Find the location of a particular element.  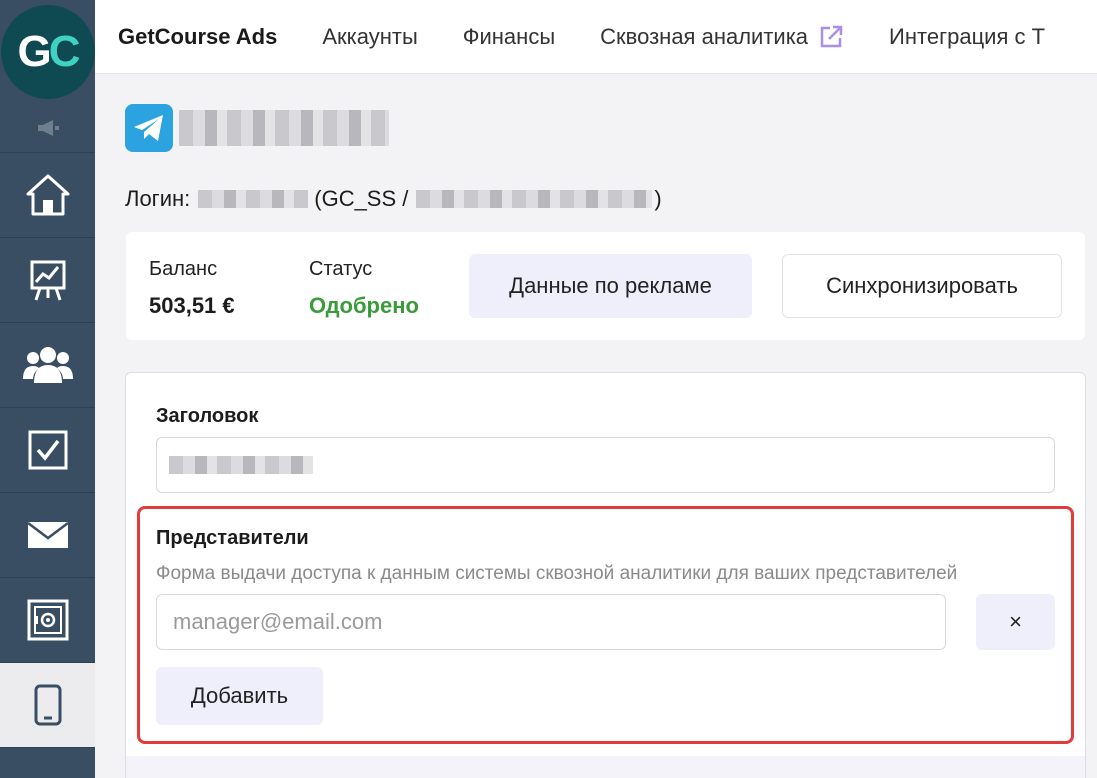

sidebar-item-mail is located at coordinates (47, 535).